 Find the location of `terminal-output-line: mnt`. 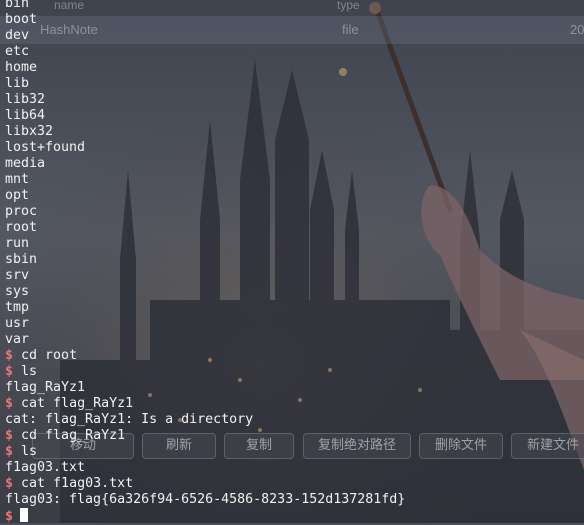

terminal-output-line: mnt is located at coordinates (17, 180).